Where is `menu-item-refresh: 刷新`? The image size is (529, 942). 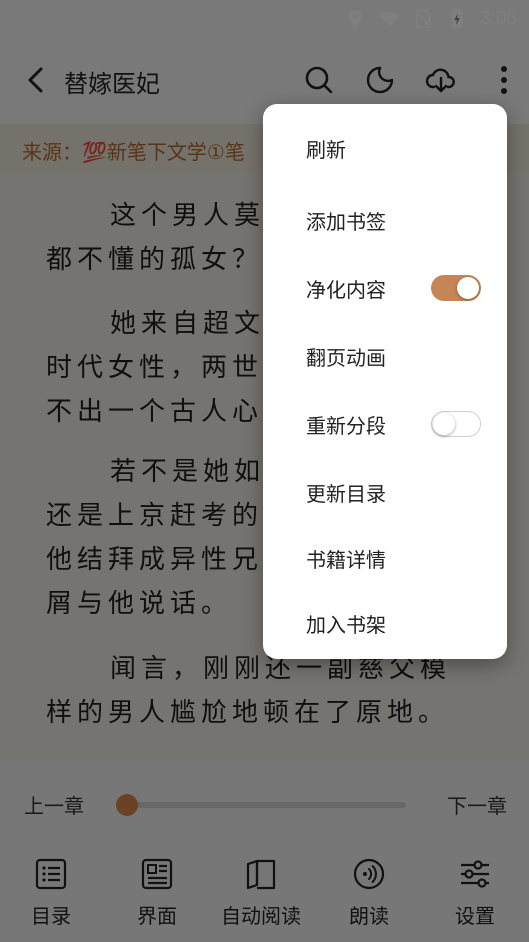
menu-item-refresh: 刷新 is located at coordinates (385, 148).